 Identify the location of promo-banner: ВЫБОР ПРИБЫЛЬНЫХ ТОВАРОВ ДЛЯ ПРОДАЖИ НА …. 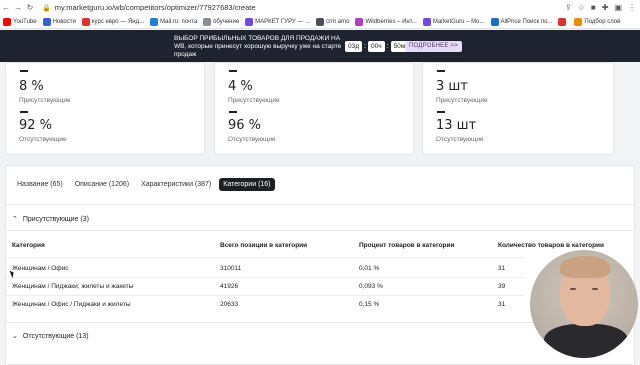
(320, 46).